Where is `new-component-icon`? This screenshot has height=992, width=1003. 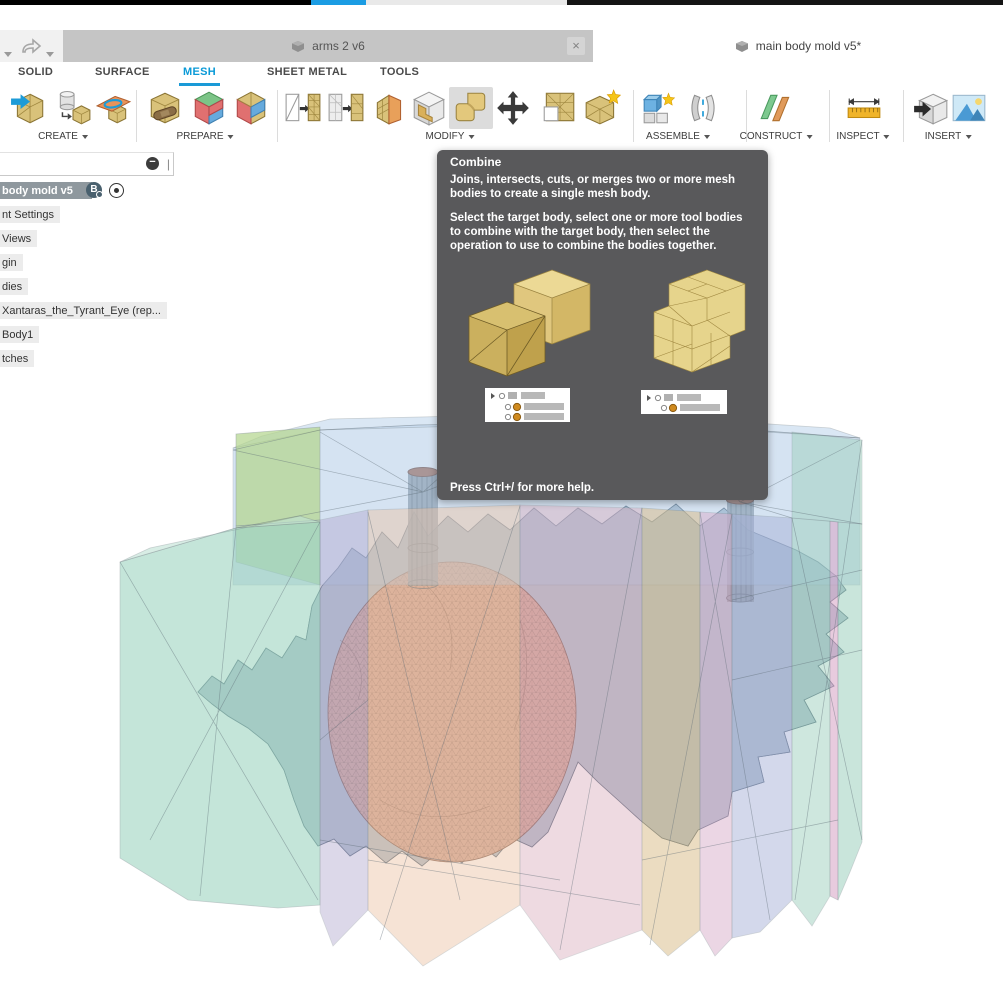 new-component-icon is located at coordinates (660, 108).